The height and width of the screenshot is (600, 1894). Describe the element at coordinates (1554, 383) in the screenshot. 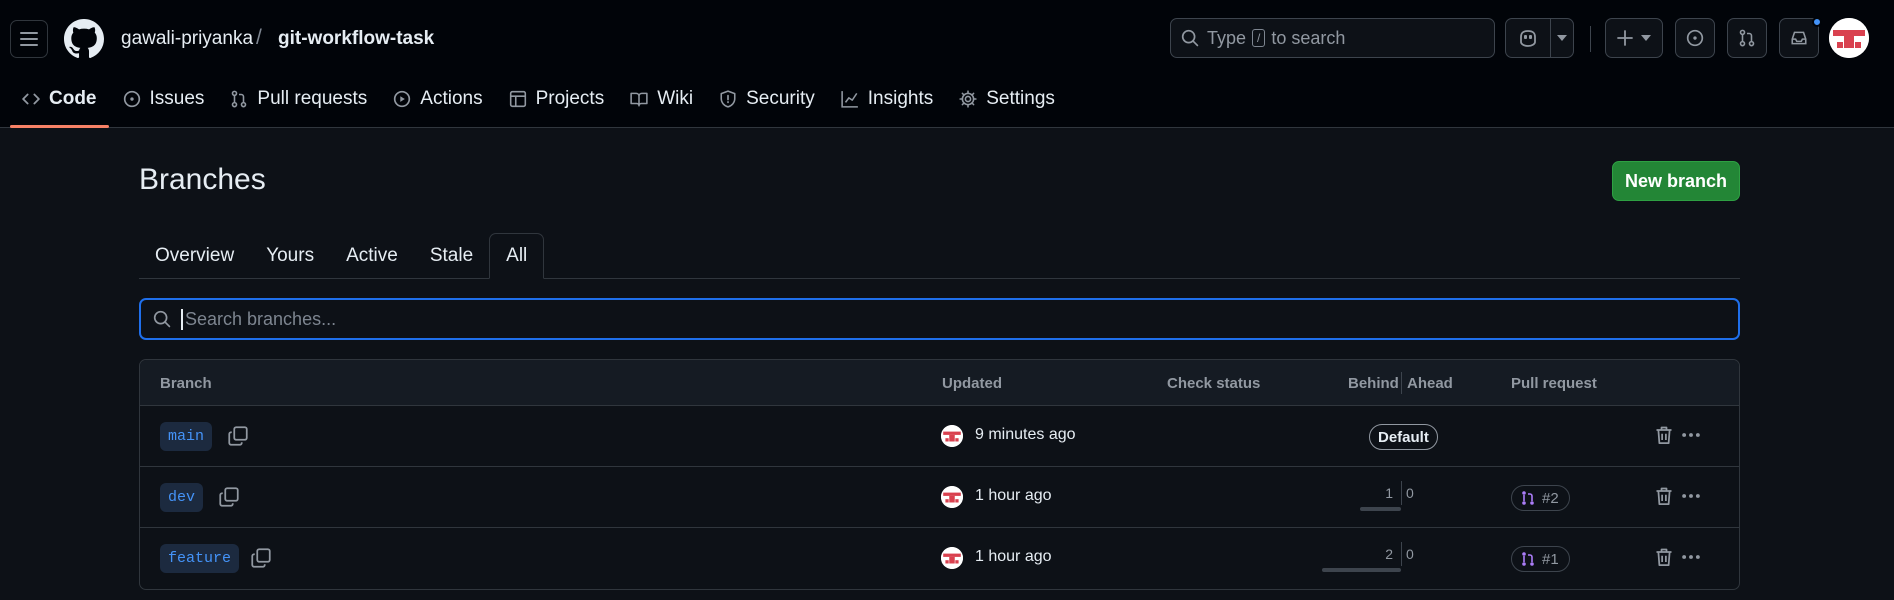

I see `header-pull-request: Pull request` at that location.